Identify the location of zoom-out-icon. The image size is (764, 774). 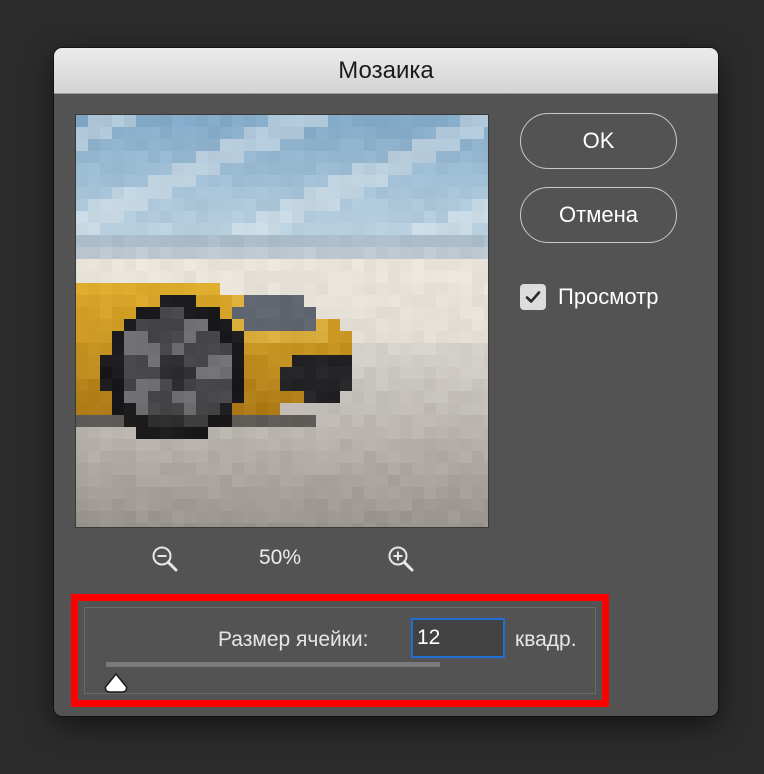
(165, 559).